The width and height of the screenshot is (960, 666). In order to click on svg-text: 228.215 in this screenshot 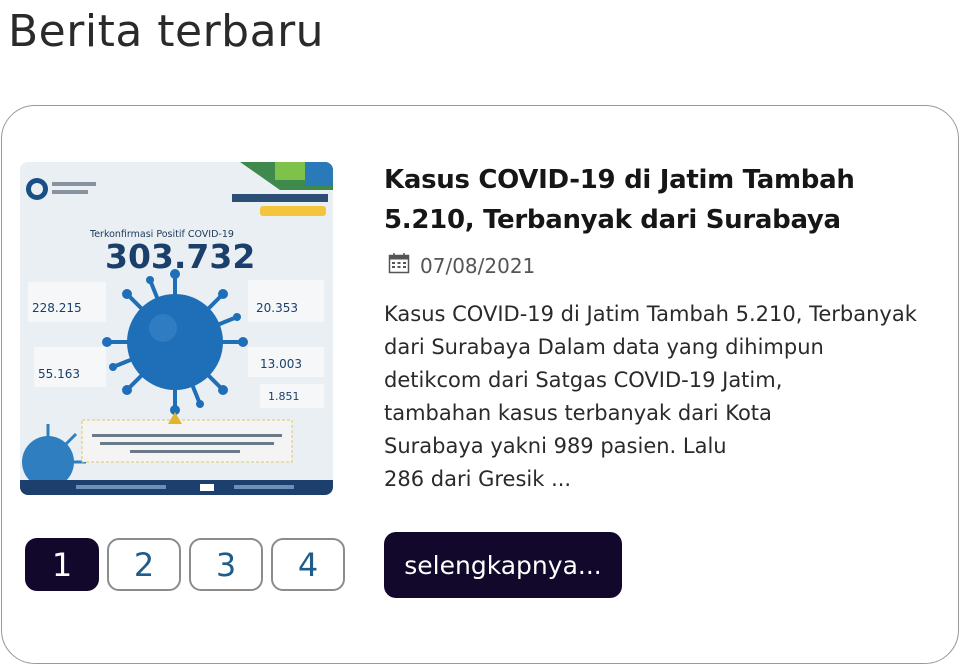, I will do `click(57, 308)`.